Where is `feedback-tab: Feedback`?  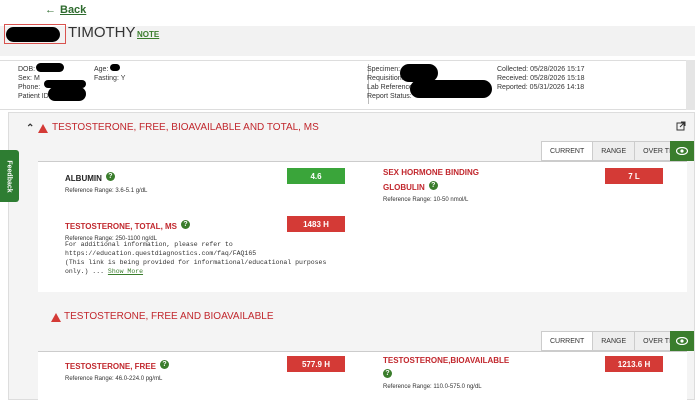 feedback-tab: Feedback is located at coordinates (9, 176).